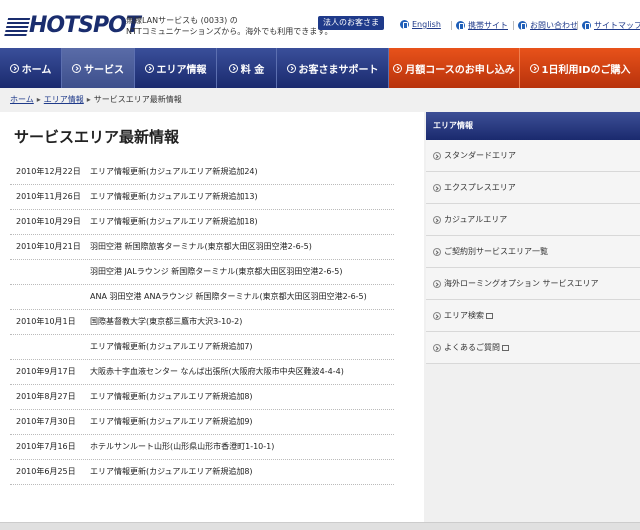 This screenshot has height=530, width=640. Describe the element at coordinates (50, 347) in the screenshot. I see `news-date` at that location.